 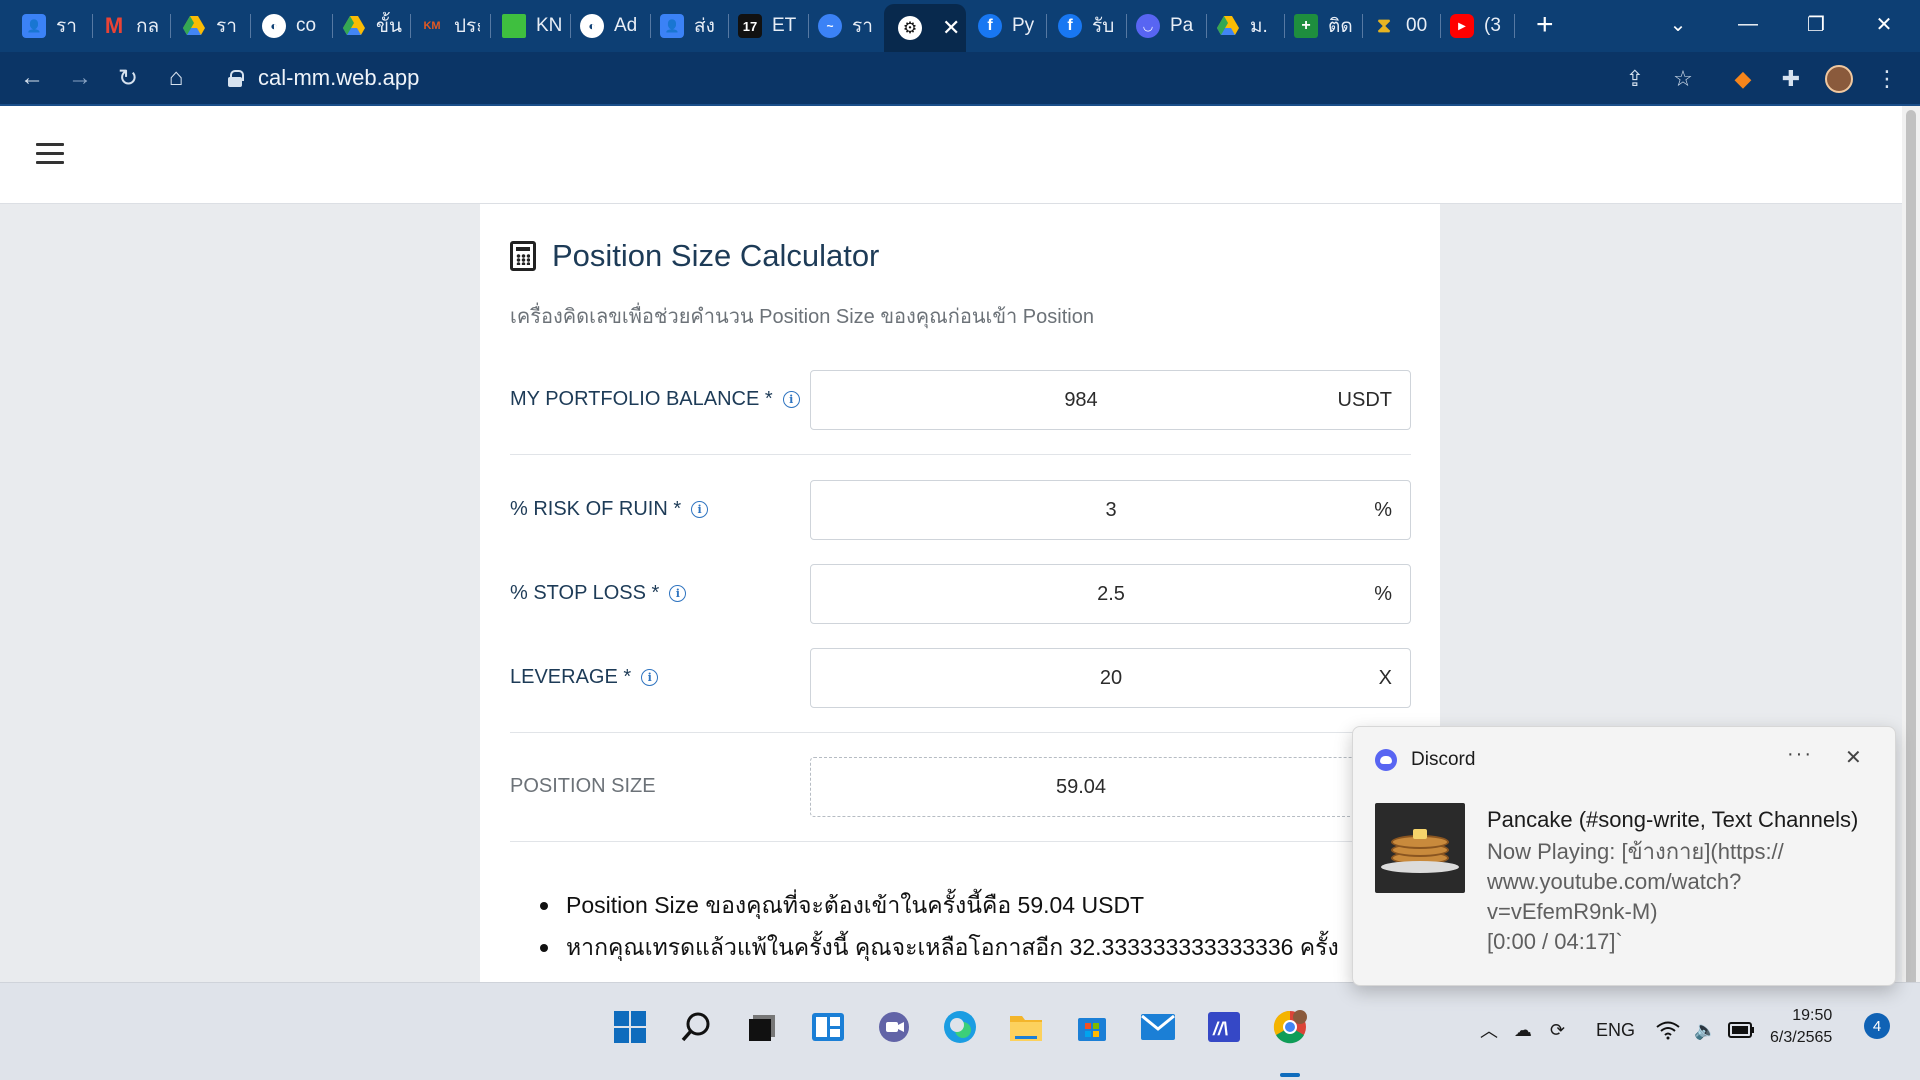 I want to click on onedrive-icon: ☁, so click(x=1523, y=1030).